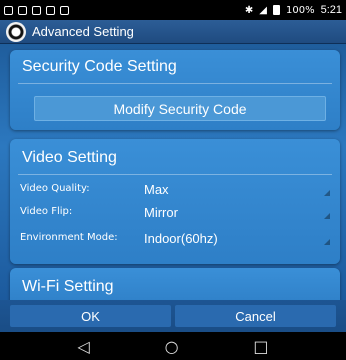 The height and width of the screenshot is (360, 346). What do you see at coordinates (238, 189) in the screenshot?
I see `video-quality-select: Max` at bounding box center [238, 189].